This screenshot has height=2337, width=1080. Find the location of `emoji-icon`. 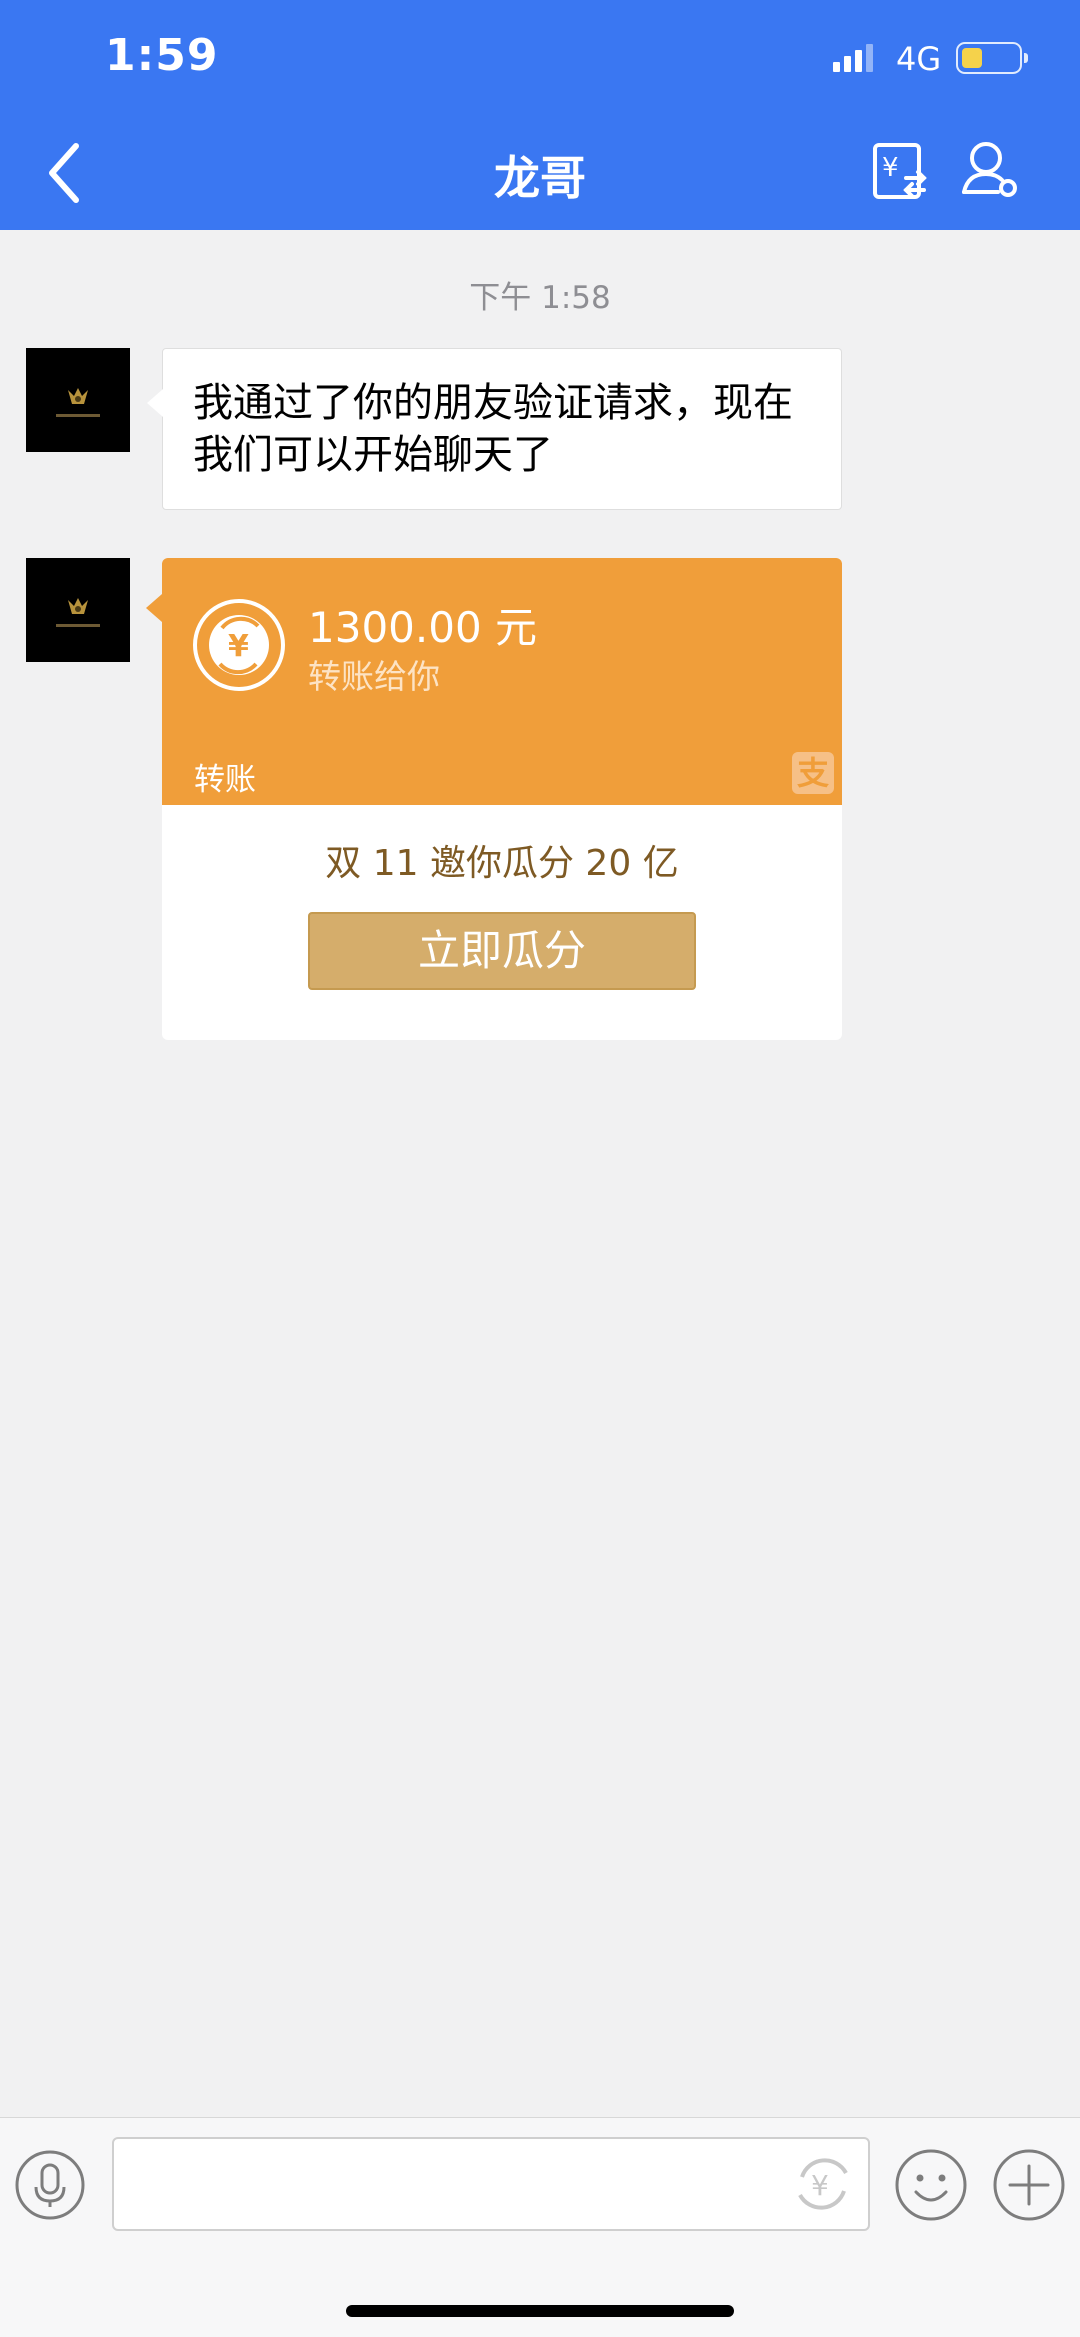

emoji-icon is located at coordinates (931, 2185).